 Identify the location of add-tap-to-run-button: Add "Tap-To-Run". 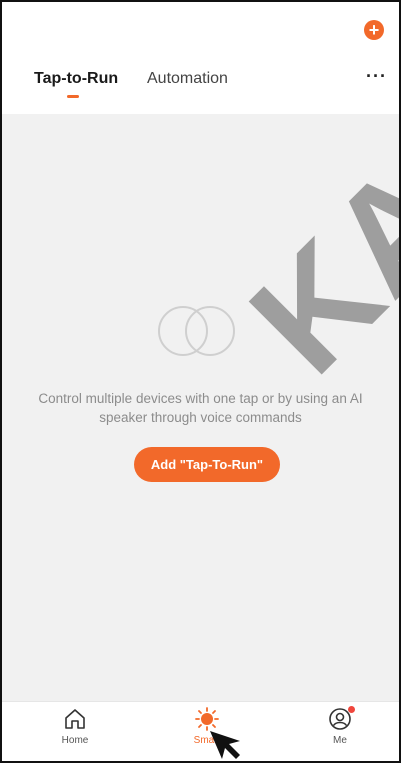
(207, 464).